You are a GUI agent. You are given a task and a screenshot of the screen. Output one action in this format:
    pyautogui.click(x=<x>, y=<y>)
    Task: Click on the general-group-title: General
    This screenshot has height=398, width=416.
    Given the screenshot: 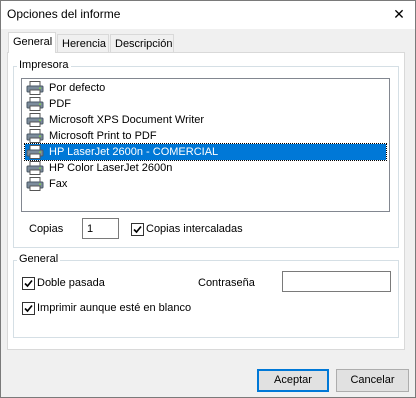 What is the action you would take?
    pyautogui.click(x=39, y=259)
    